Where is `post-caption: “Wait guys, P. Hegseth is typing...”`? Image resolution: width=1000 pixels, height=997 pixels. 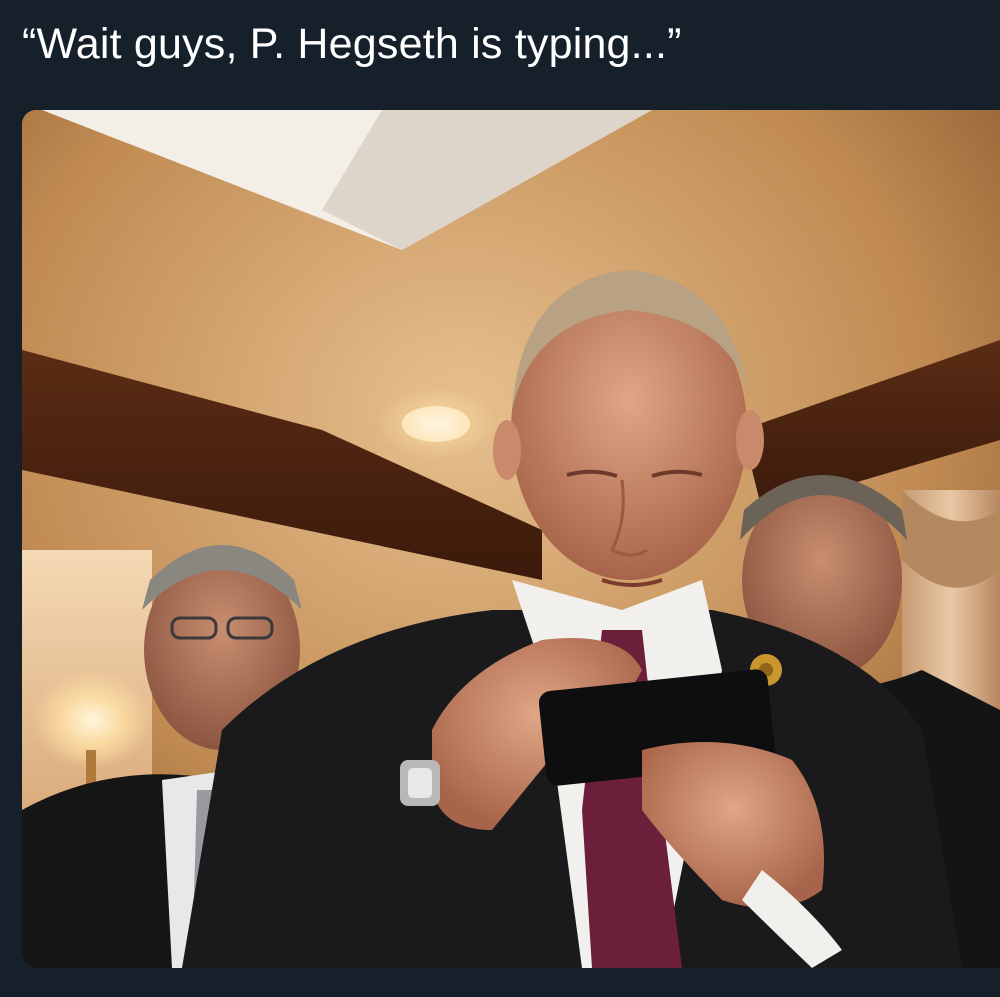
post-caption: “Wait guys, P. Hegseth is typing...” is located at coordinates (352, 44).